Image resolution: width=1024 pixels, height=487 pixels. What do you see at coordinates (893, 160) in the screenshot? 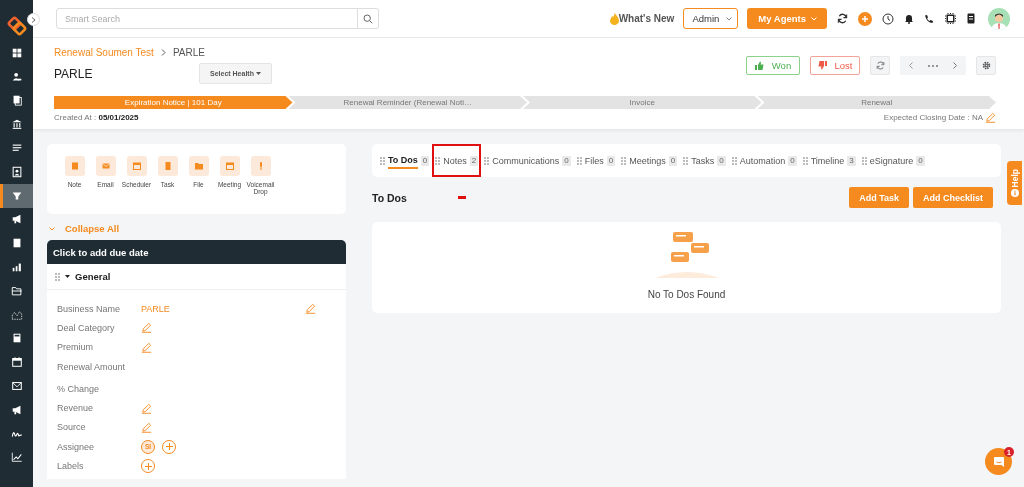
I see `tab: eSignature 0` at bounding box center [893, 160].